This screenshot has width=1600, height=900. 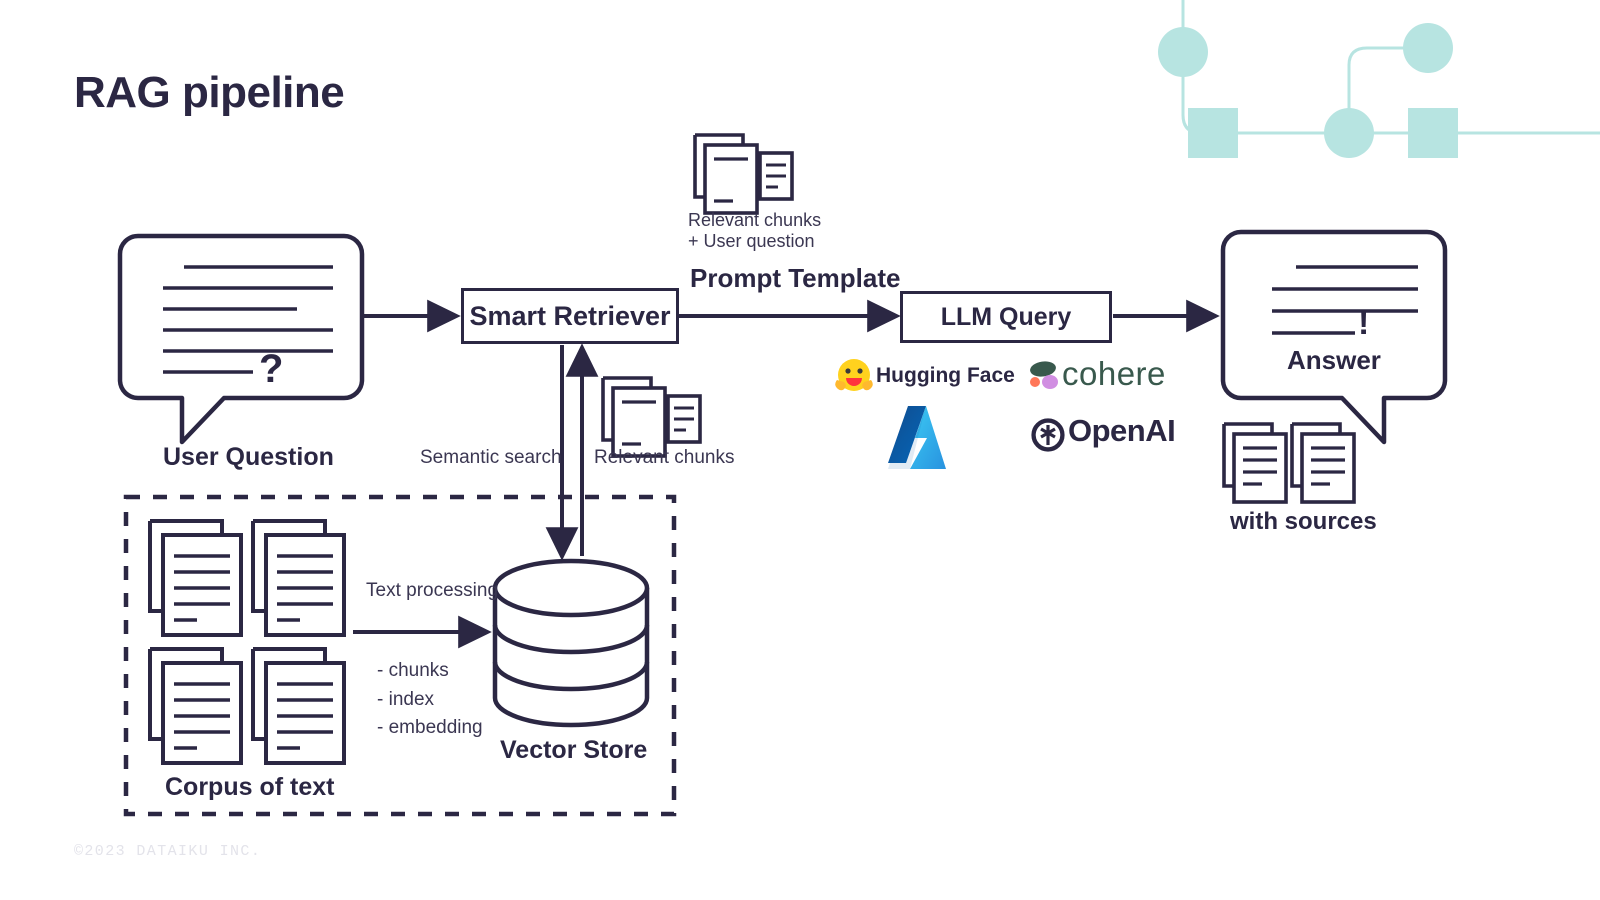 I want to click on processing-step-embedding: - embedding, so click(x=430, y=727).